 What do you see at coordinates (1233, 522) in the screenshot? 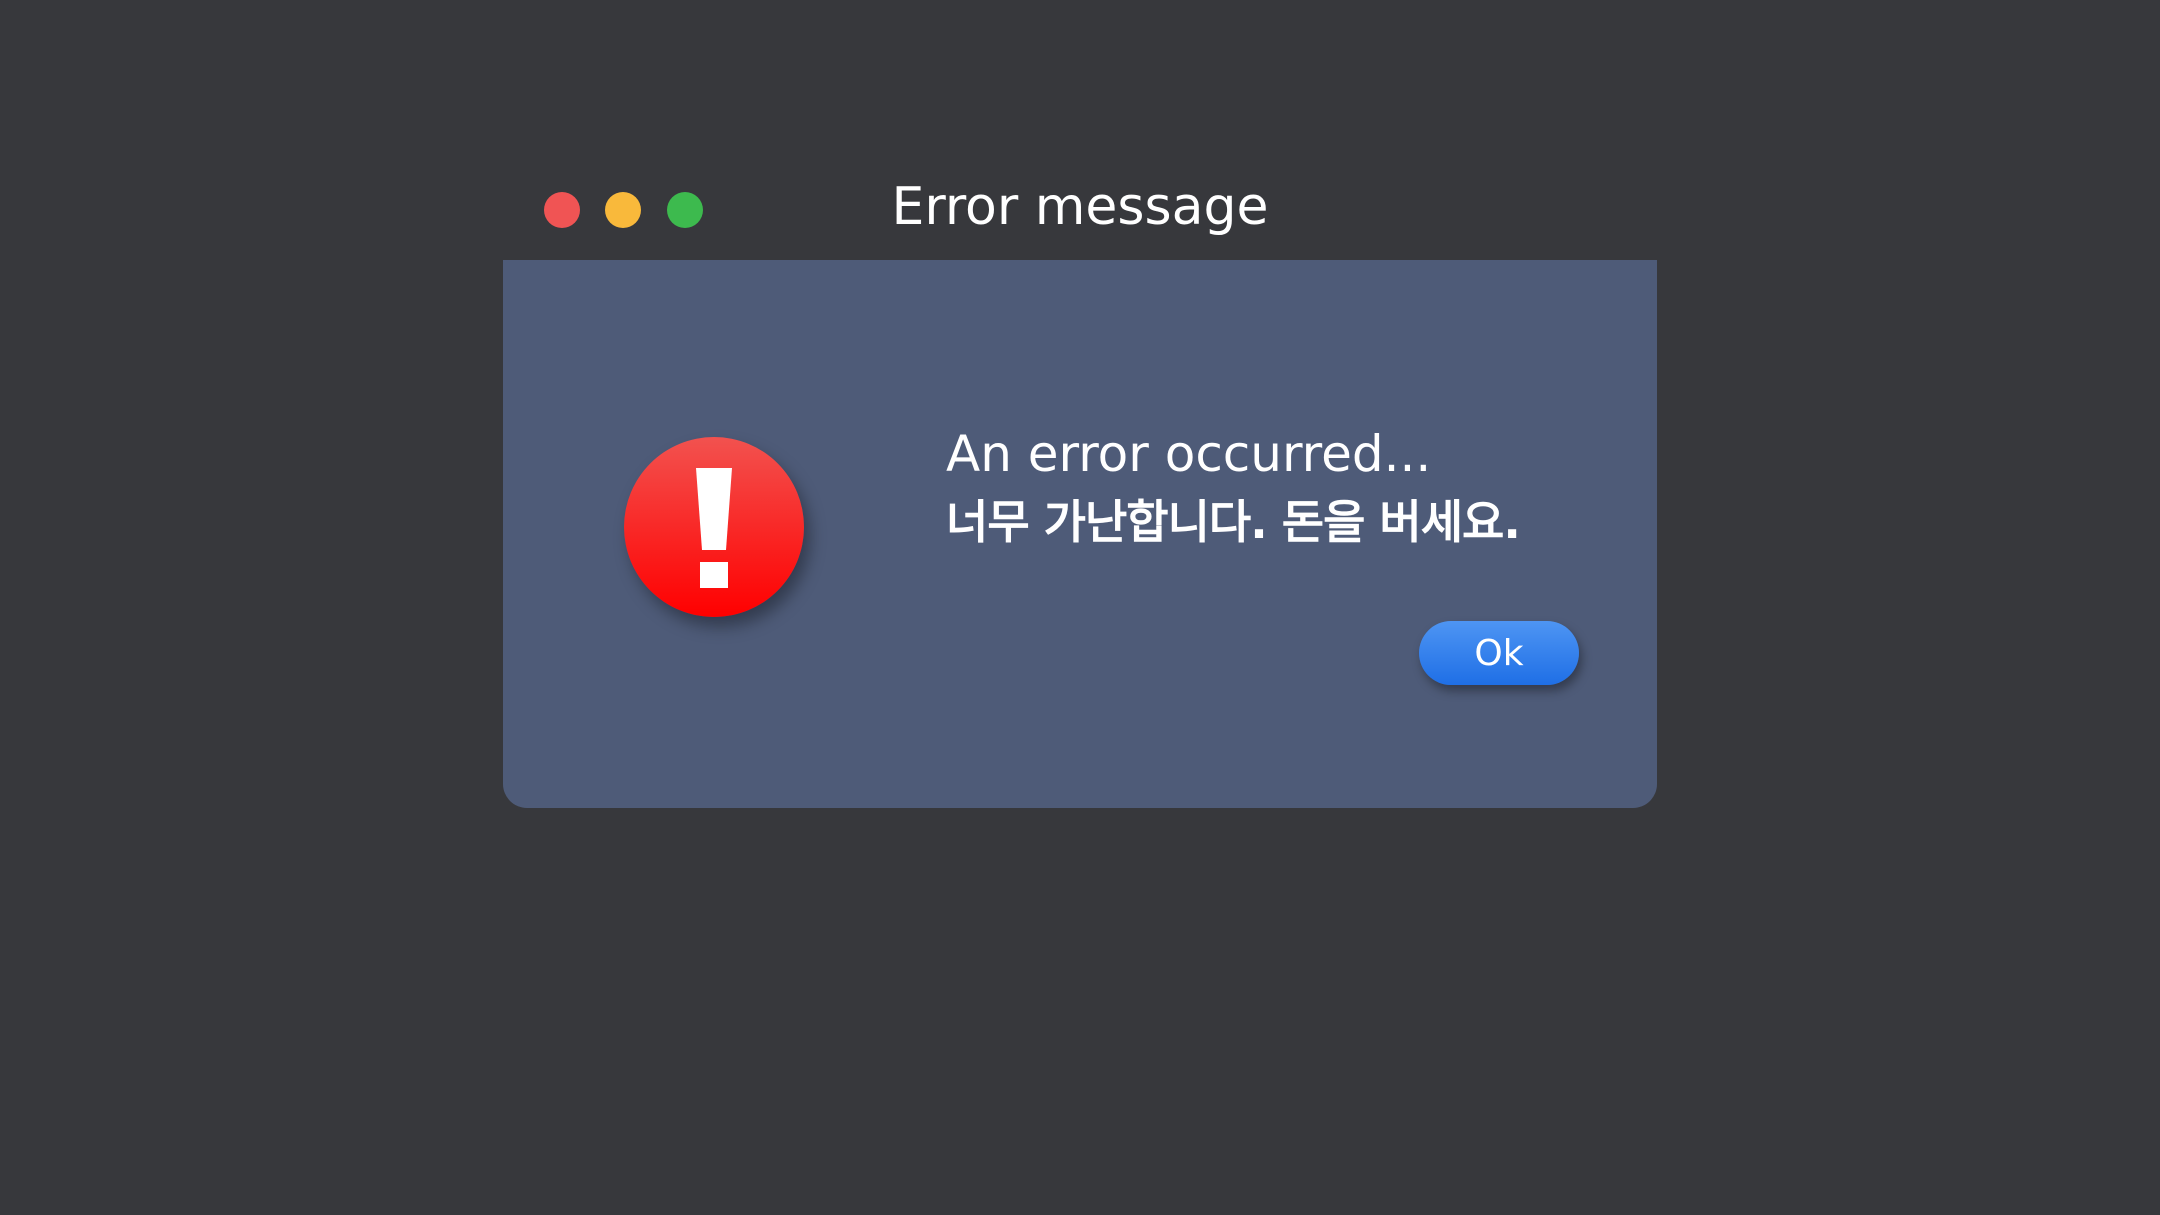
I see `error-message-detail: 너무 가난합니다. 돈을 버세요.` at bounding box center [1233, 522].